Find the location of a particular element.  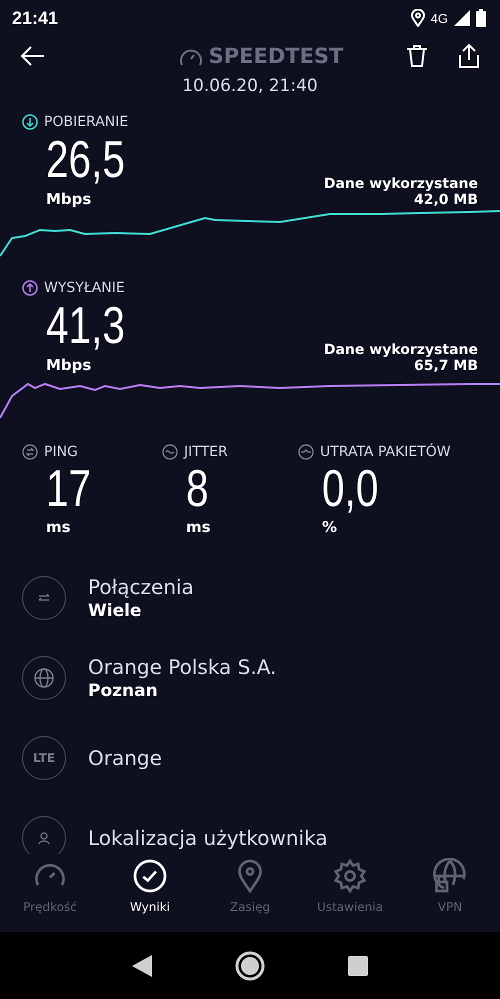

jitter-icon is located at coordinates (170, 452).